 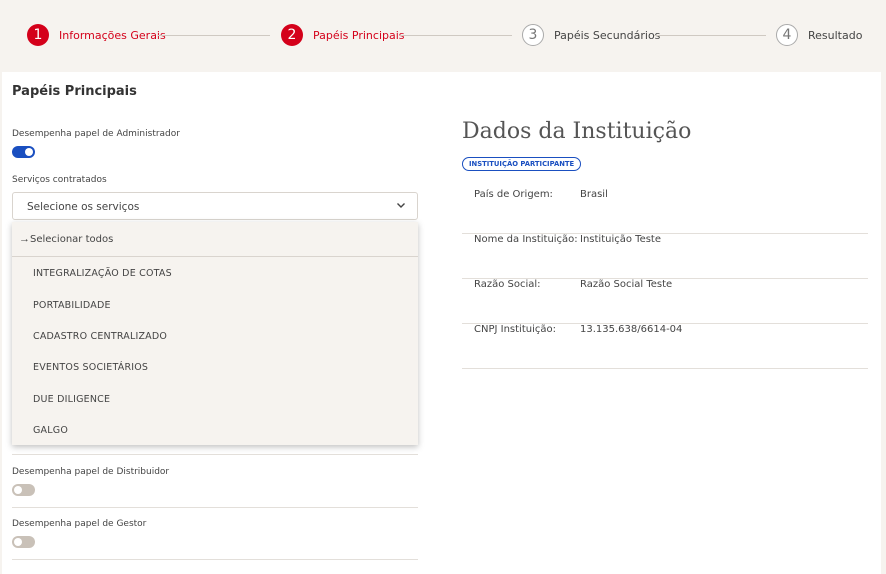 What do you see at coordinates (359, 35) in the screenshot?
I see `step-label: Papéis Principais` at bounding box center [359, 35].